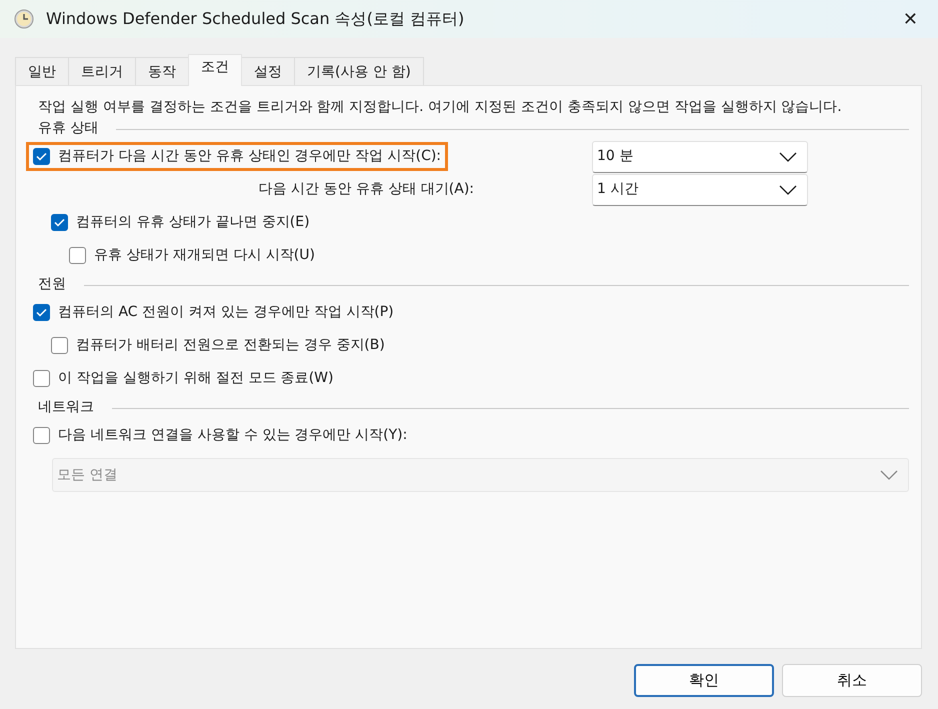 The height and width of the screenshot is (709, 938). What do you see at coordinates (233, 435) in the screenshot?
I see `checkbox-label: 다음 네트워크 연결을 사용할 수 있는 경우에만 시작(Y):` at bounding box center [233, 435].